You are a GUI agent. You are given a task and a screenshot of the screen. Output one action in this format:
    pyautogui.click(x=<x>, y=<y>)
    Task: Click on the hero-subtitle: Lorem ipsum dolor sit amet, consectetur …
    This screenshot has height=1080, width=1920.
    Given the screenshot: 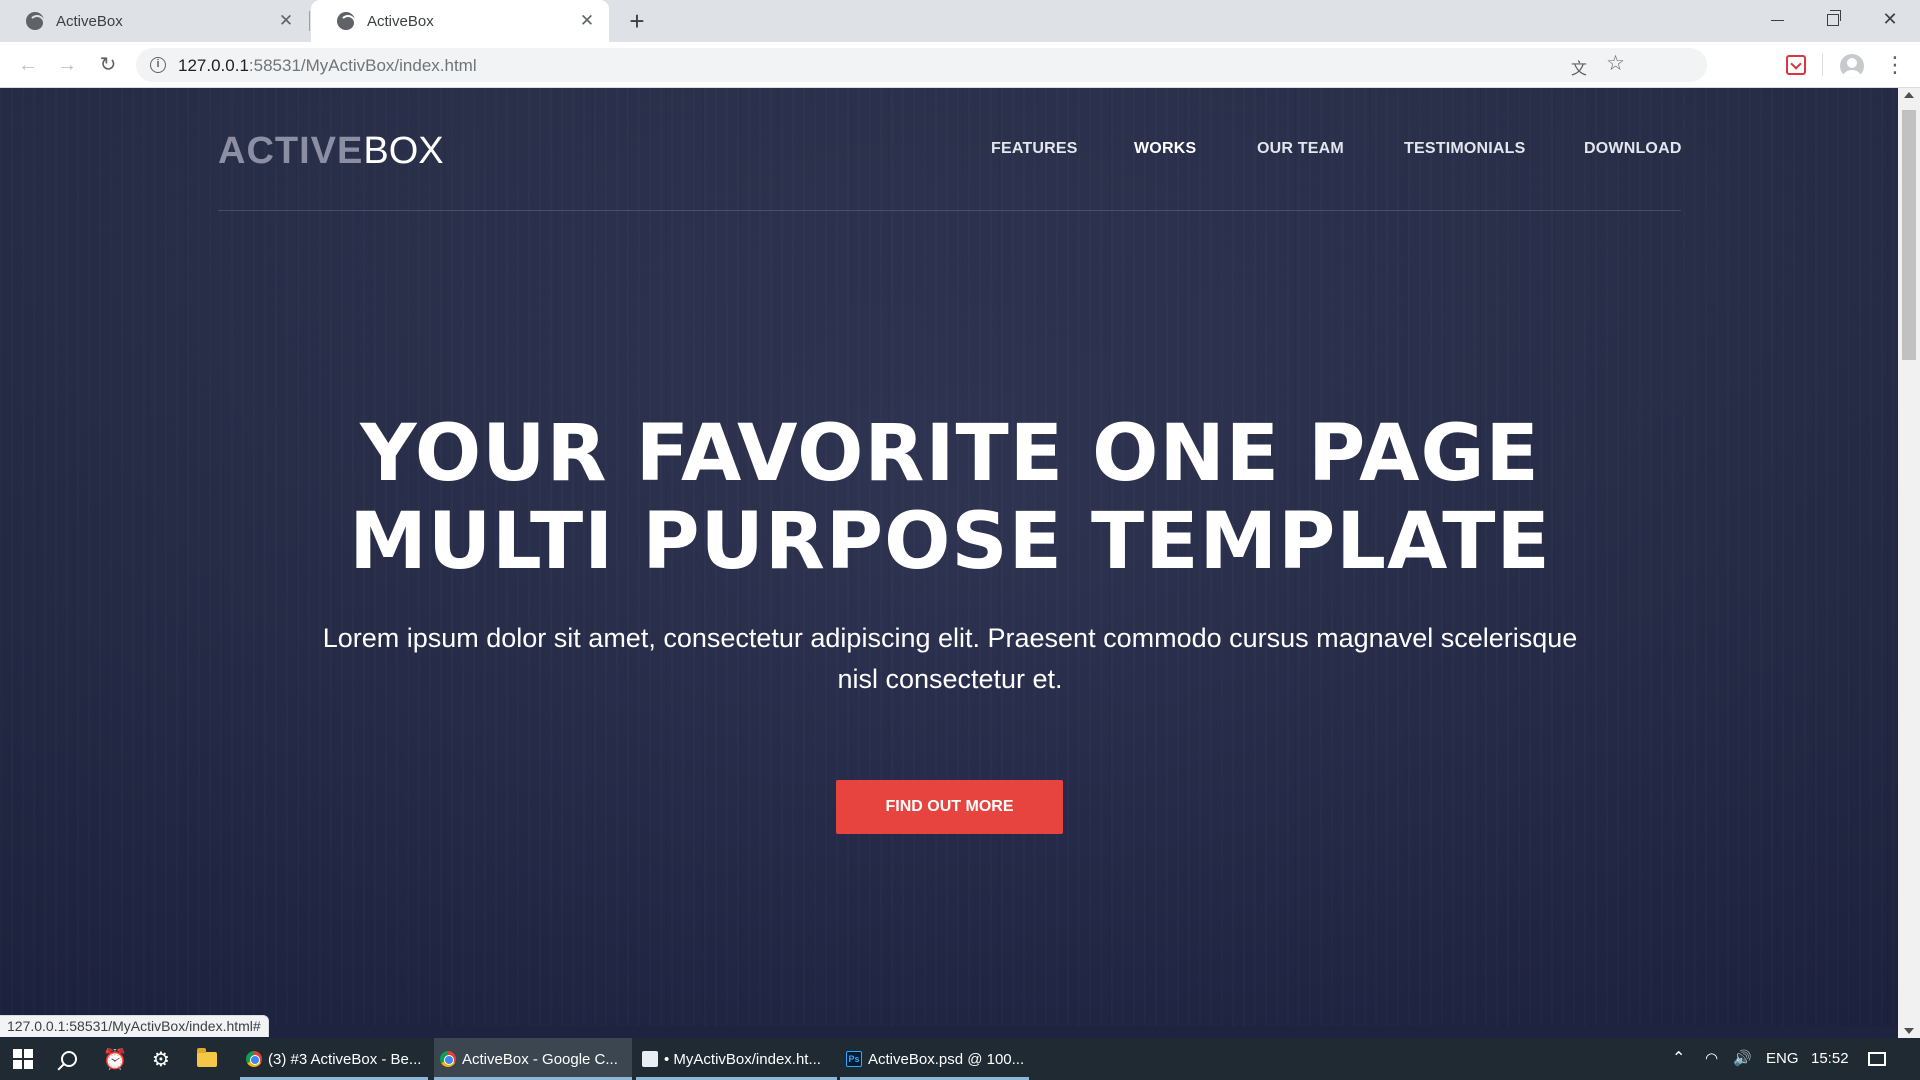 What is the action you would take?
    pyautogui.click(x=950, y=658)
    